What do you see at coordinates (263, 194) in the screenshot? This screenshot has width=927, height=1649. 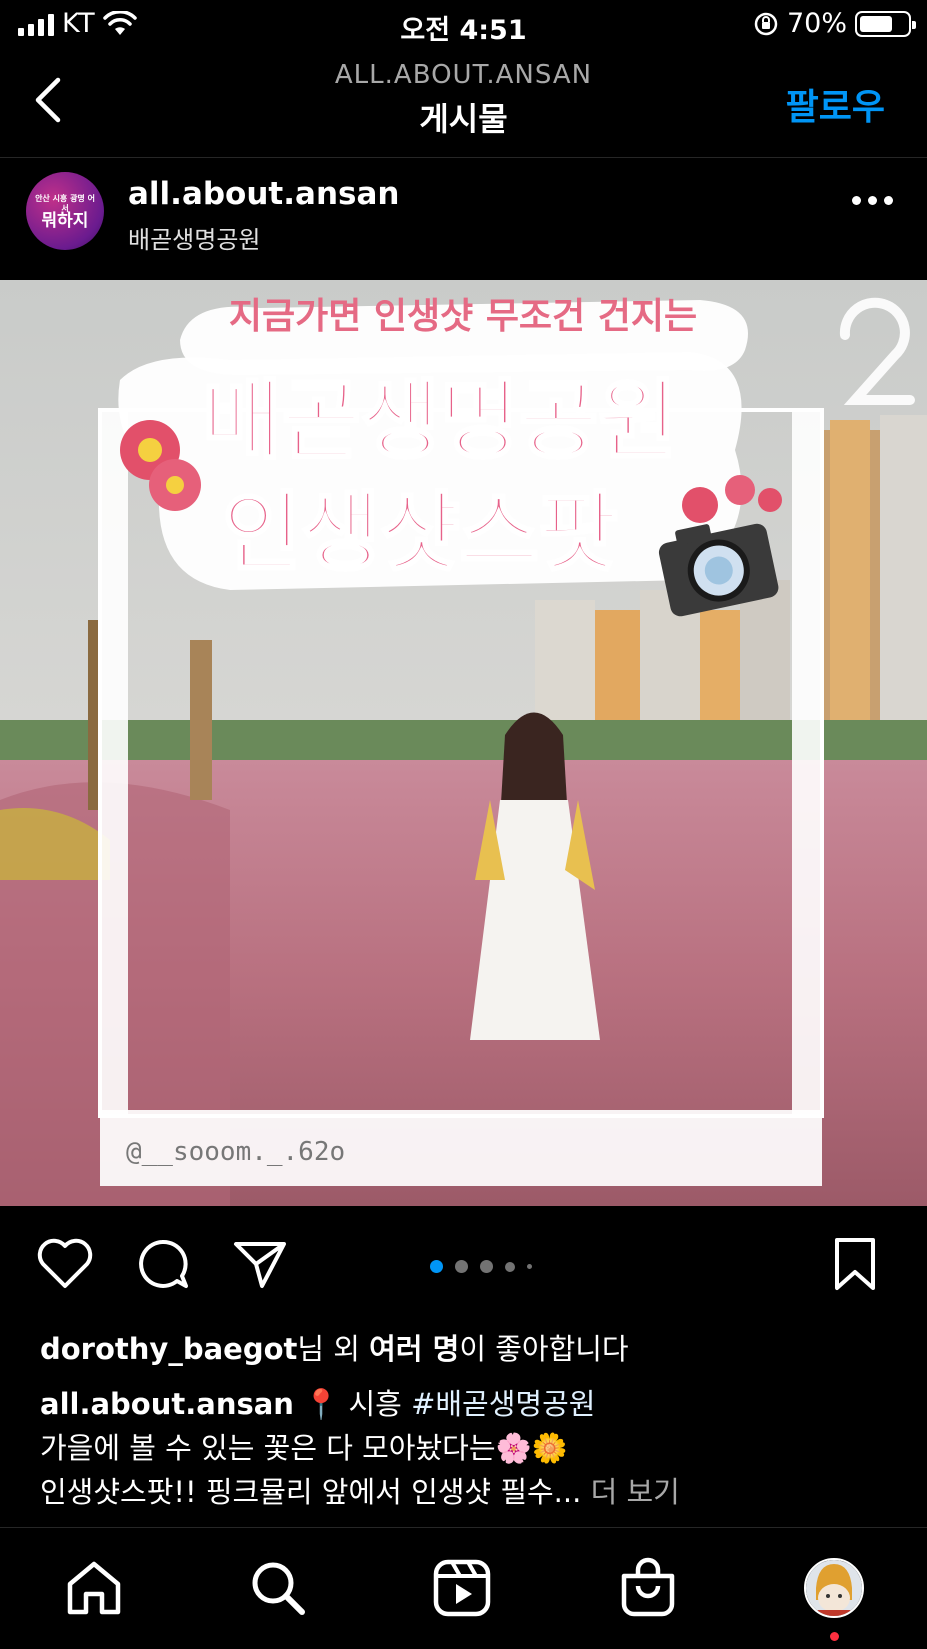 I see `post-username: all.about.ansan` at bounding box center [263, 194].